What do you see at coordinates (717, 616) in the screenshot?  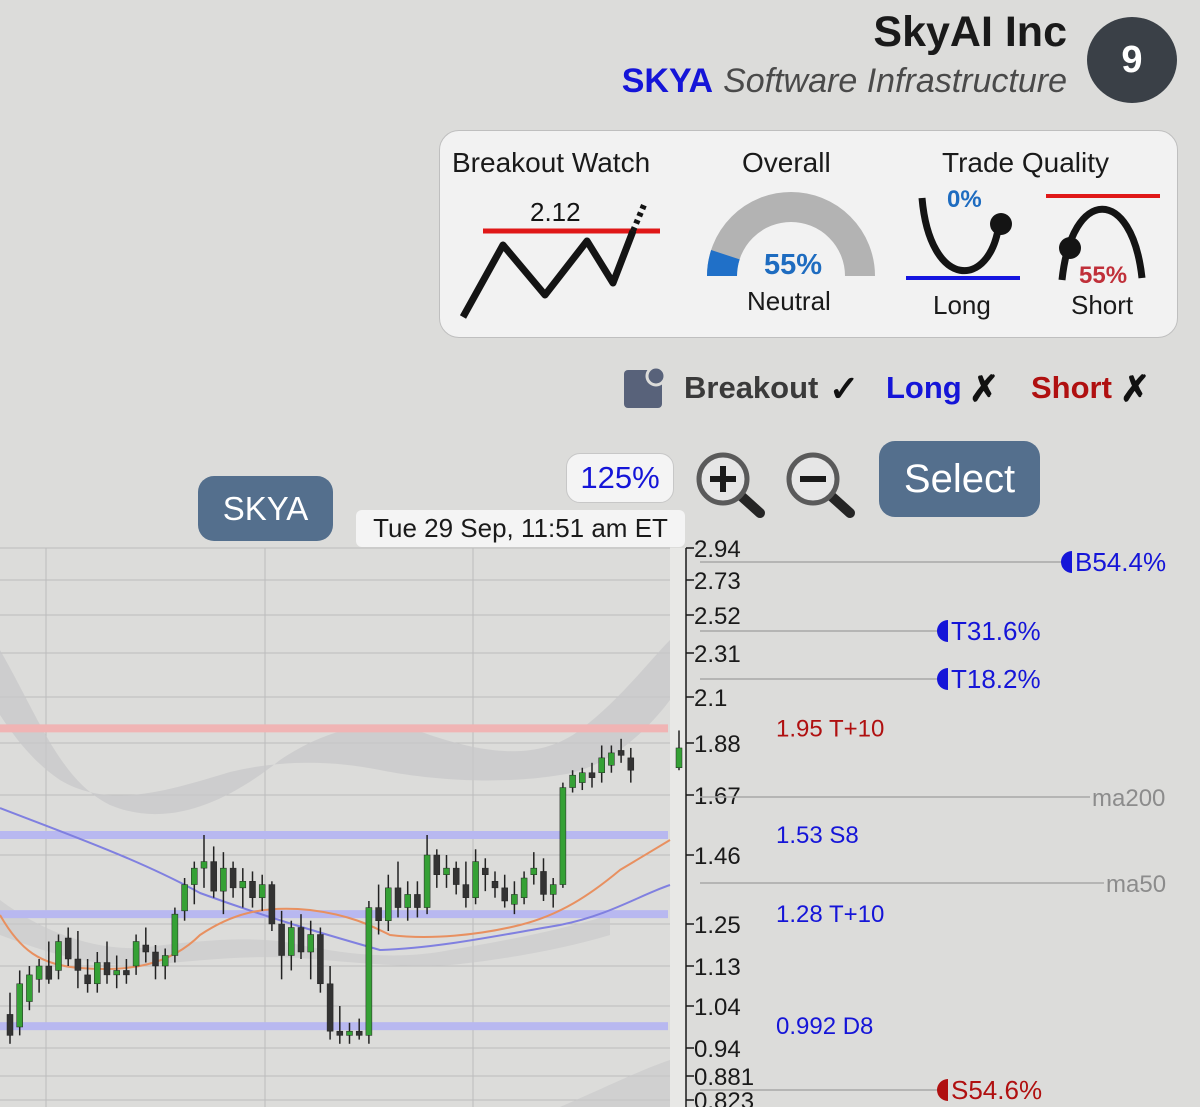 I see `y-axis-tick-label: 2.52` at bounding box center [717, 616].